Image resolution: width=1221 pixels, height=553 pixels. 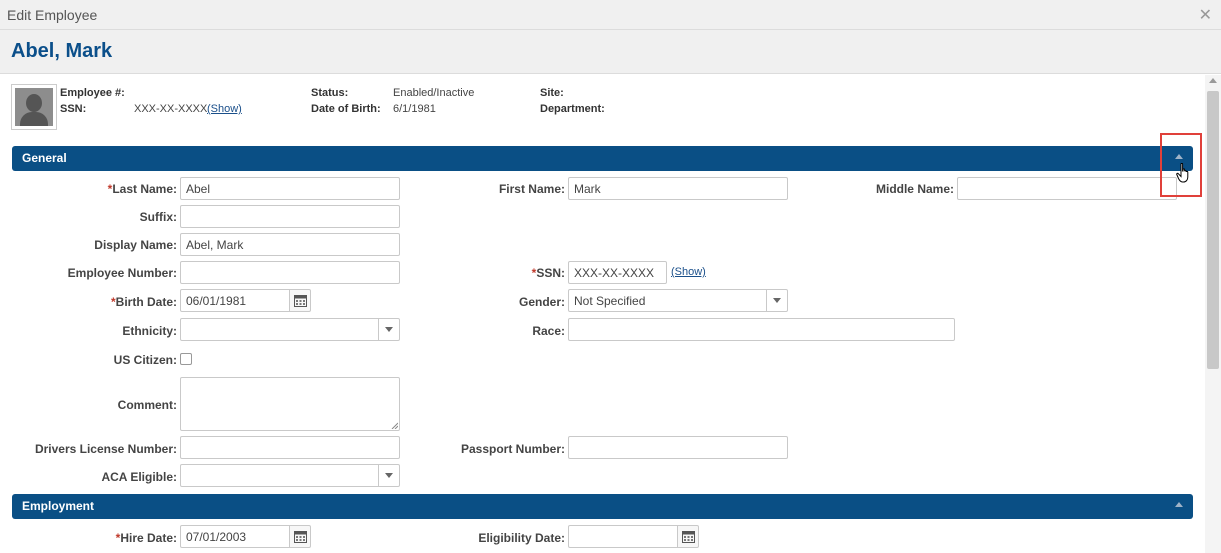 I want to click on status-value: Enabled/Inactive, so click(x=434, y=93).